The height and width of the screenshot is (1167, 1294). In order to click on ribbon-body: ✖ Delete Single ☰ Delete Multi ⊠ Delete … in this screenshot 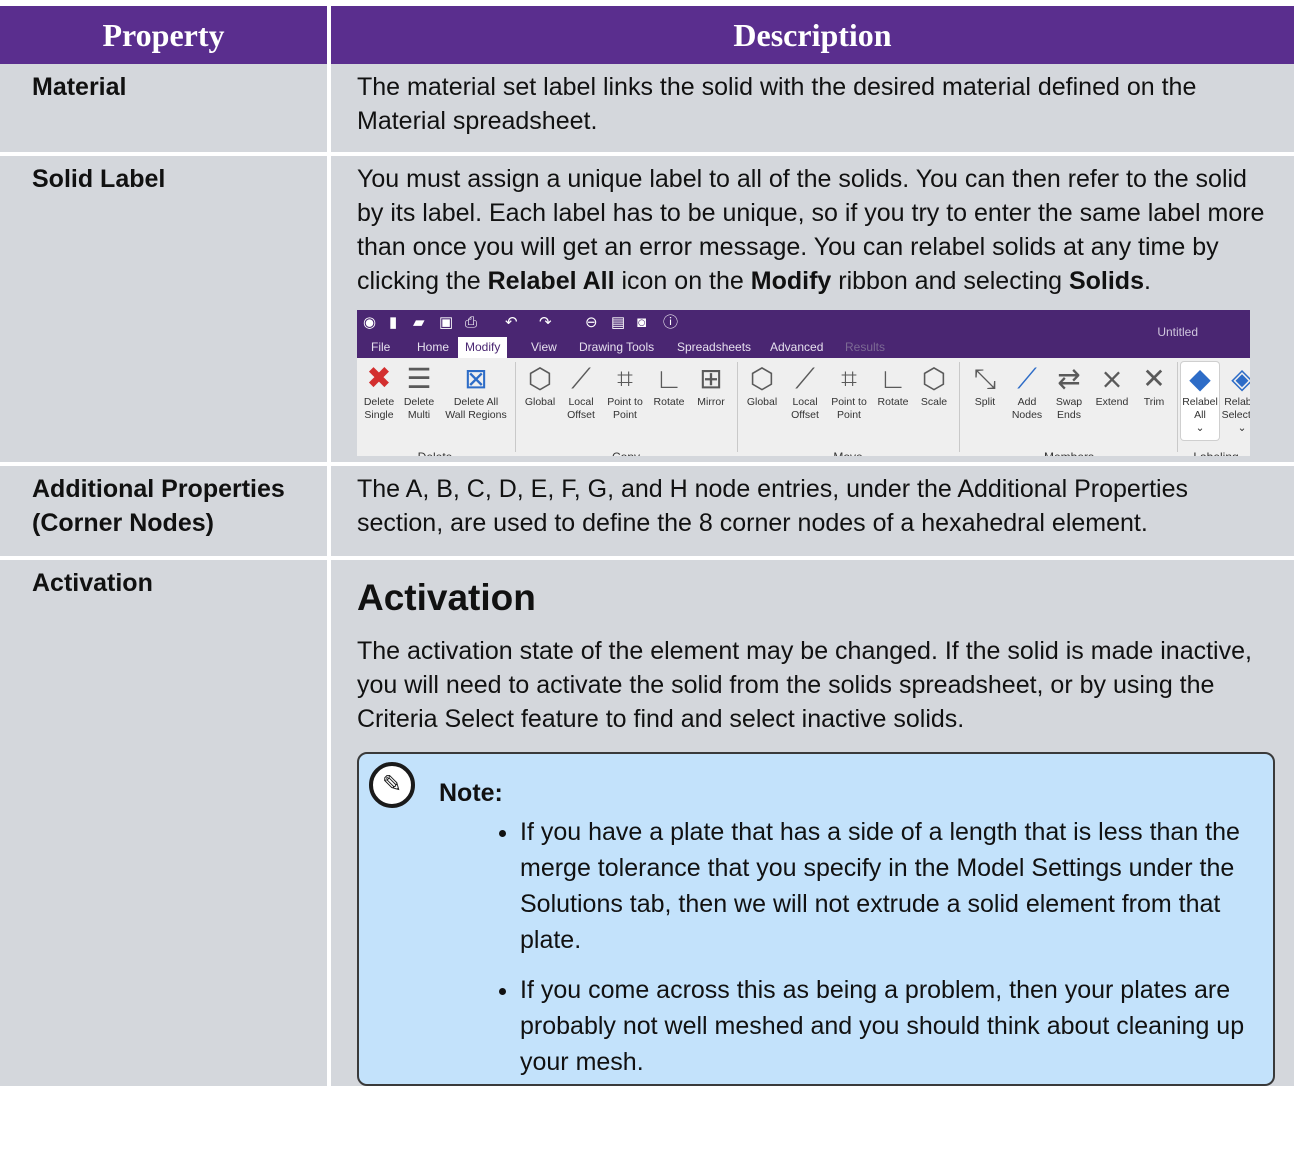, I will do `click(803, 407)`.